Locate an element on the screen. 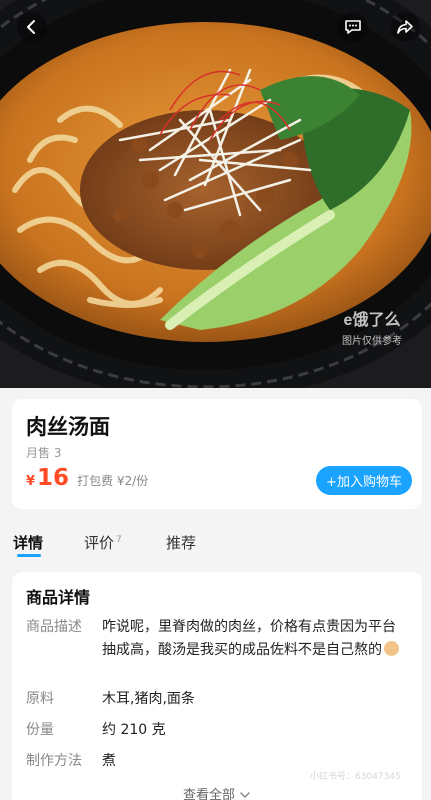 The width and height of the screenshot is (431, 800). monthly-sales: 月售 3 is located at coordinates (44, 453).